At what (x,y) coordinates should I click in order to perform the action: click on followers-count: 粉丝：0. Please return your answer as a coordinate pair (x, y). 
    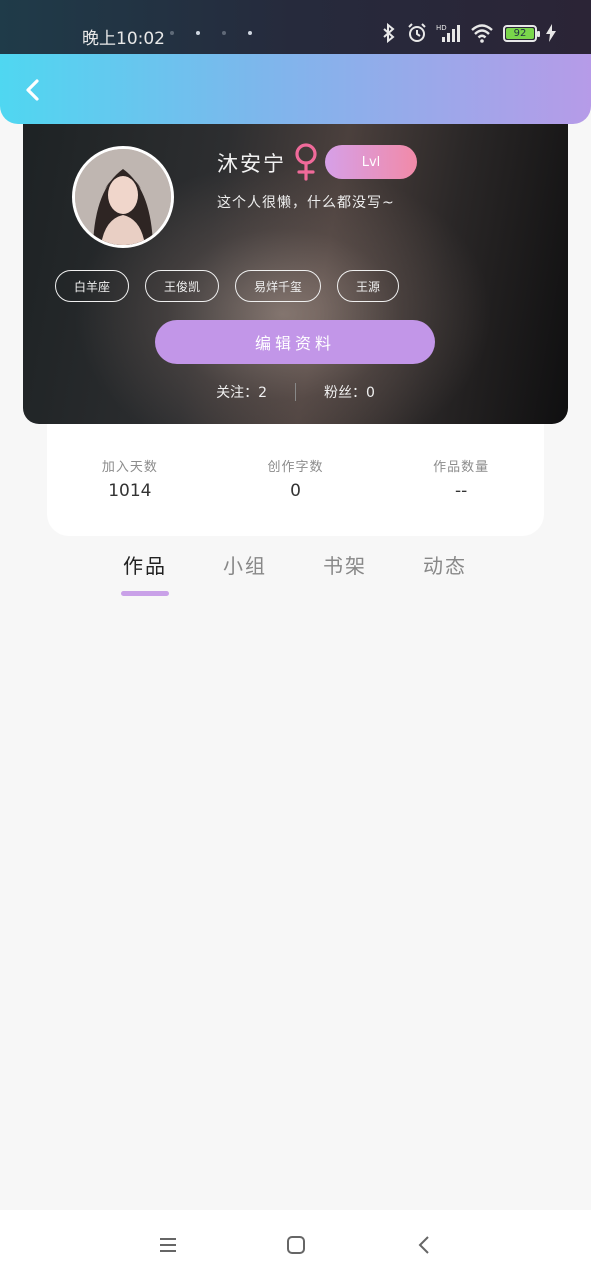
    Looking at the image, I should click on (349, 392).